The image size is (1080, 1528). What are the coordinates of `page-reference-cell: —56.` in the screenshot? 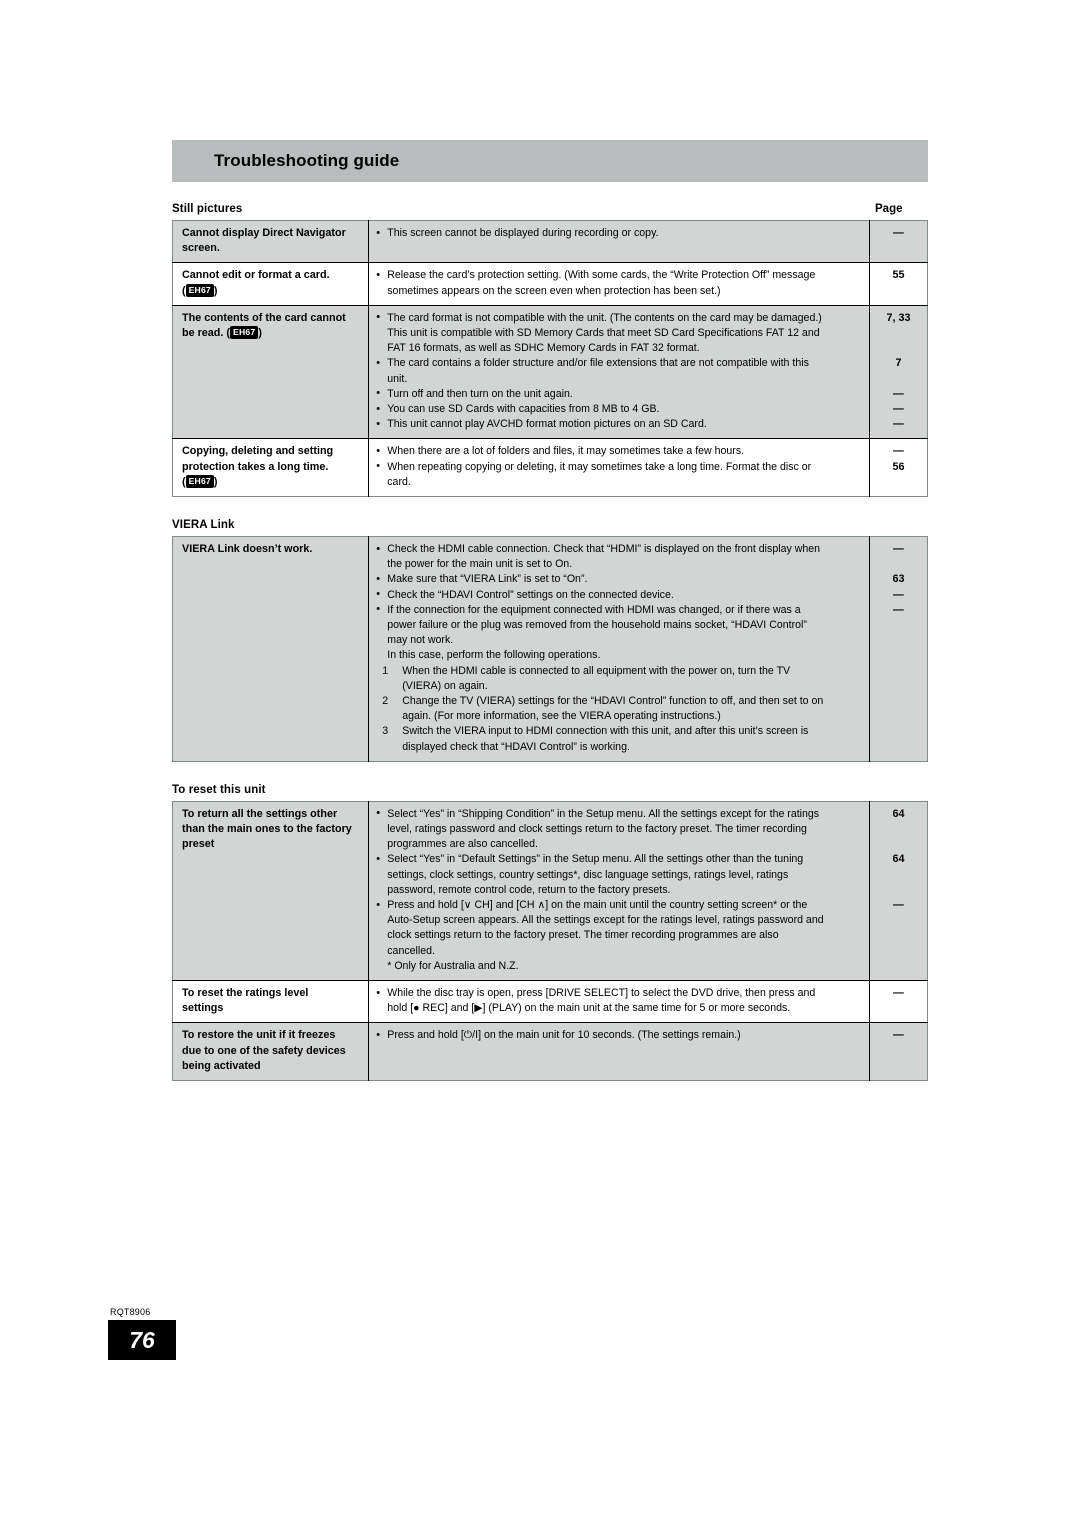 It's located at (898, 467).